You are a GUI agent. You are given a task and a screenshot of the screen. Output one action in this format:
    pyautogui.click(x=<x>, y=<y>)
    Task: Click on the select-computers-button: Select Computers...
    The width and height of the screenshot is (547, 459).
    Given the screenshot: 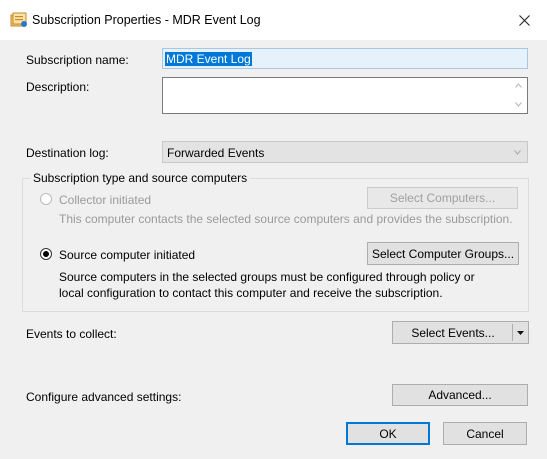 What is the action you would take?
    pyautogui.click(x=442, y=198)
    